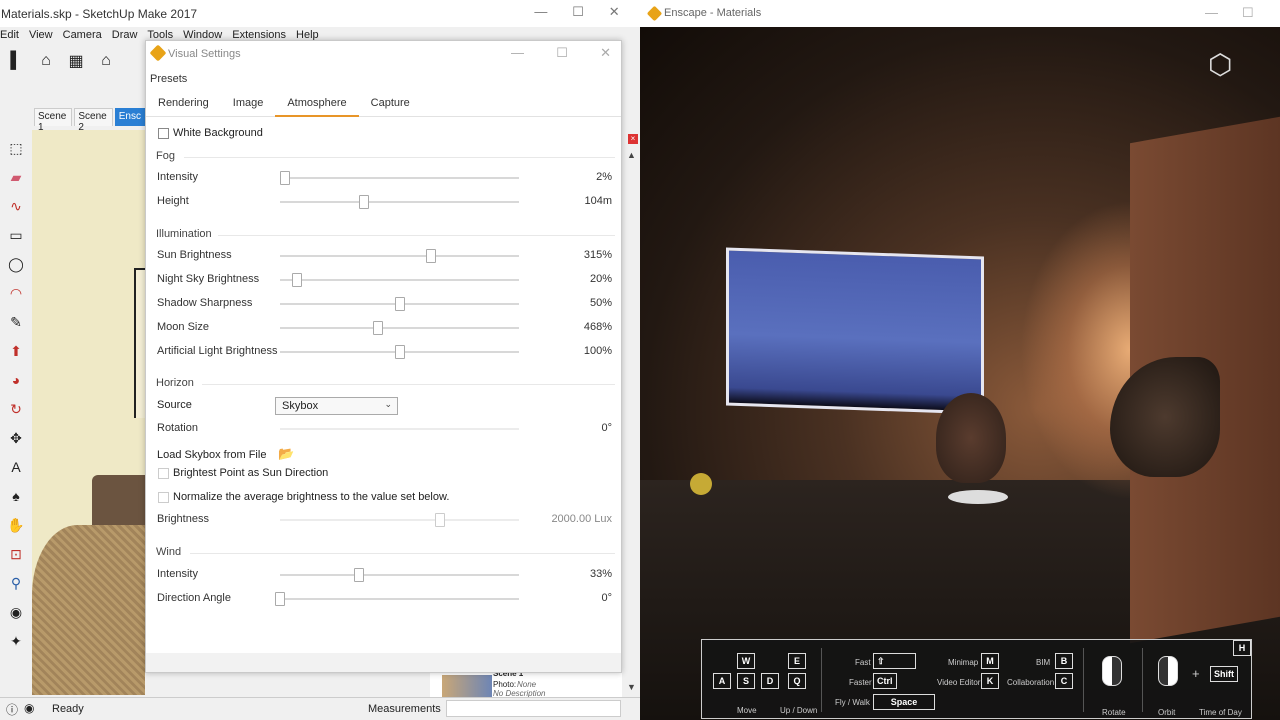 Image resolution: width=1280 pixels, height=720 pixels. I want to click on pencil-icon: ✎, so click(16, 322).